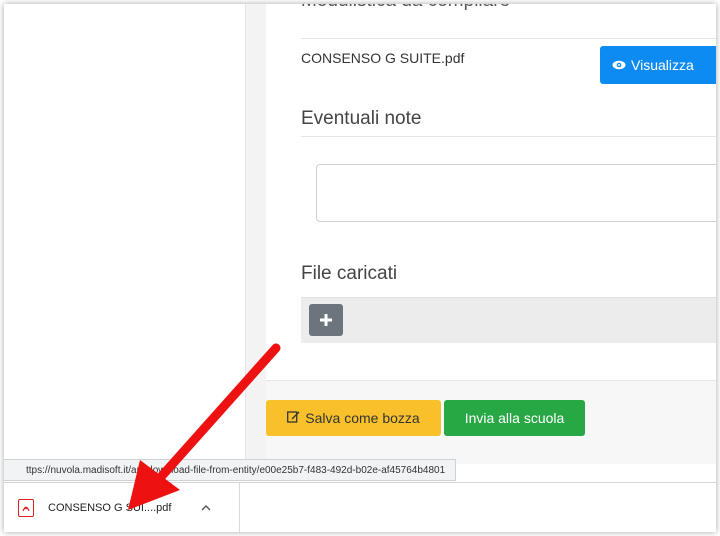  I want to click on save-draft-label: Salva come bozza, so click(362, 418).